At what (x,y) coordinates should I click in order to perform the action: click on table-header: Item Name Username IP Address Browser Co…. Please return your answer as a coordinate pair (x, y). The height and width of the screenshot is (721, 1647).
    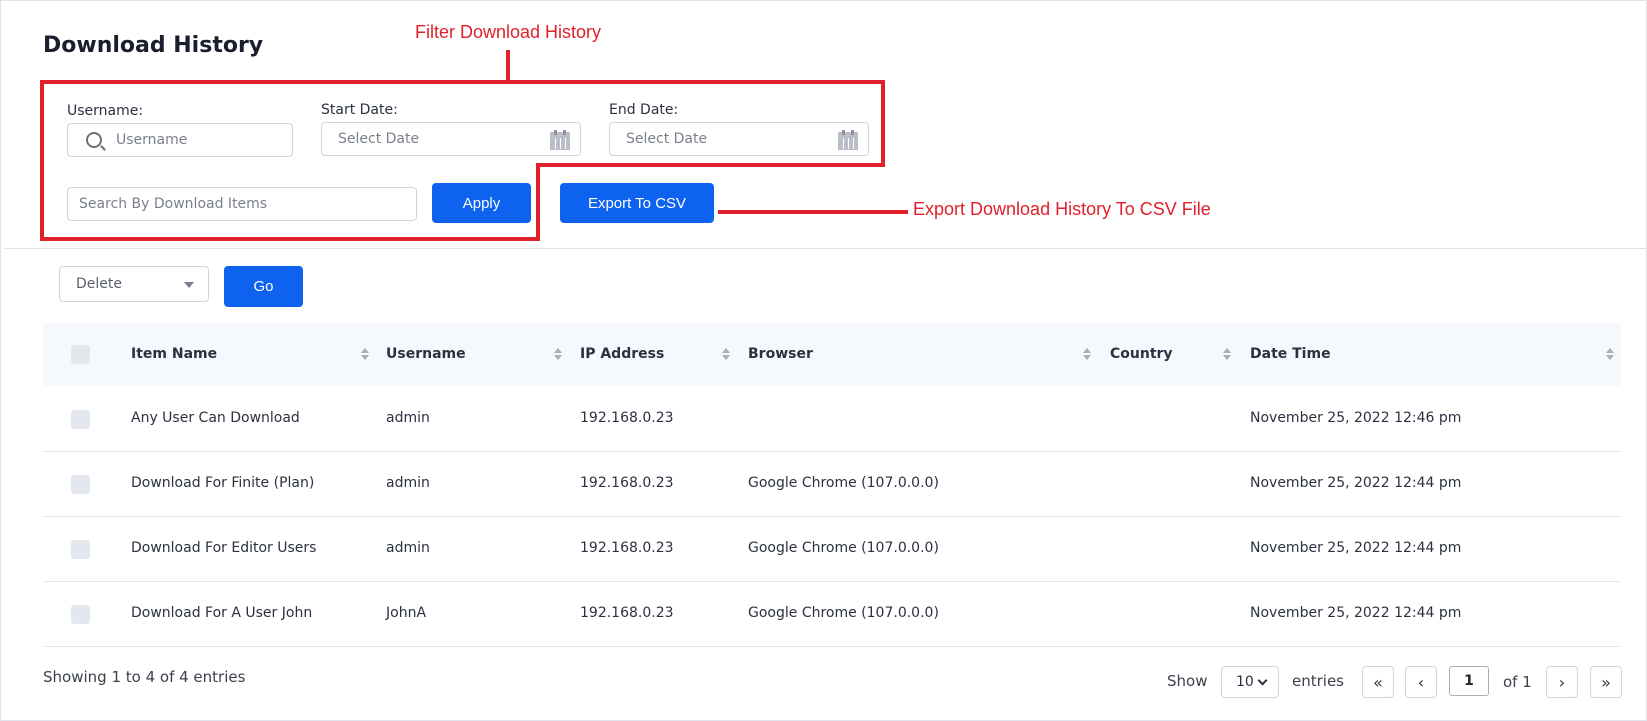
    Looking at the image, I should click on (832, 354).